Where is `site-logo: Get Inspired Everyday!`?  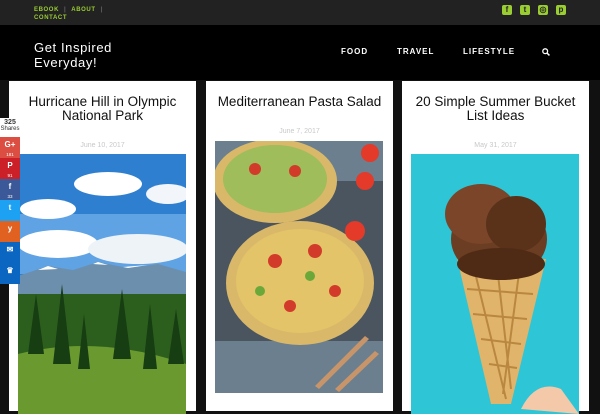
site-logo: Get Inspired Everyday! is located at coordinates (94, 55).